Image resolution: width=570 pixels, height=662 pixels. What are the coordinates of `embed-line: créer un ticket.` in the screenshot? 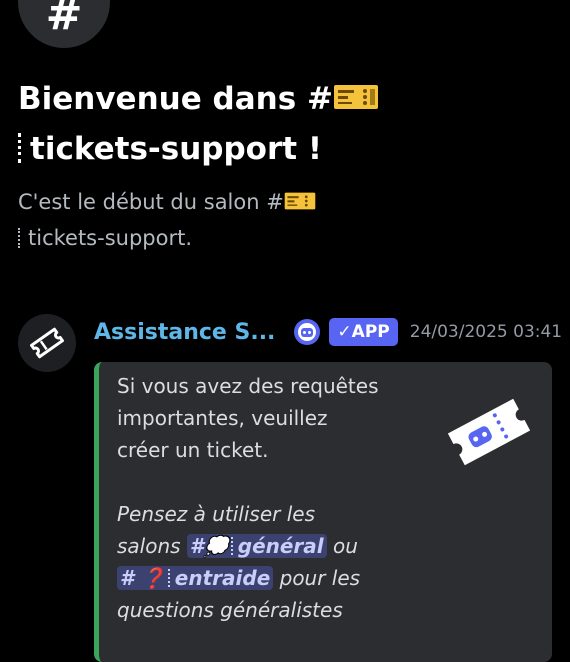 It's located at (193, 450).